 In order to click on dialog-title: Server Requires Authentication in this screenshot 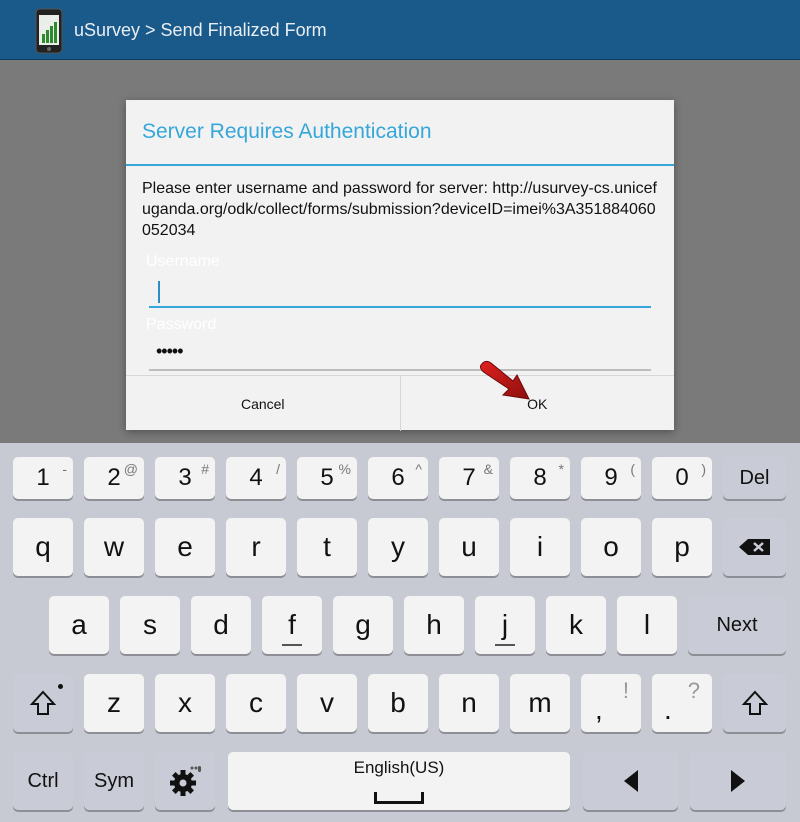, I will do `click(287, 131)`.